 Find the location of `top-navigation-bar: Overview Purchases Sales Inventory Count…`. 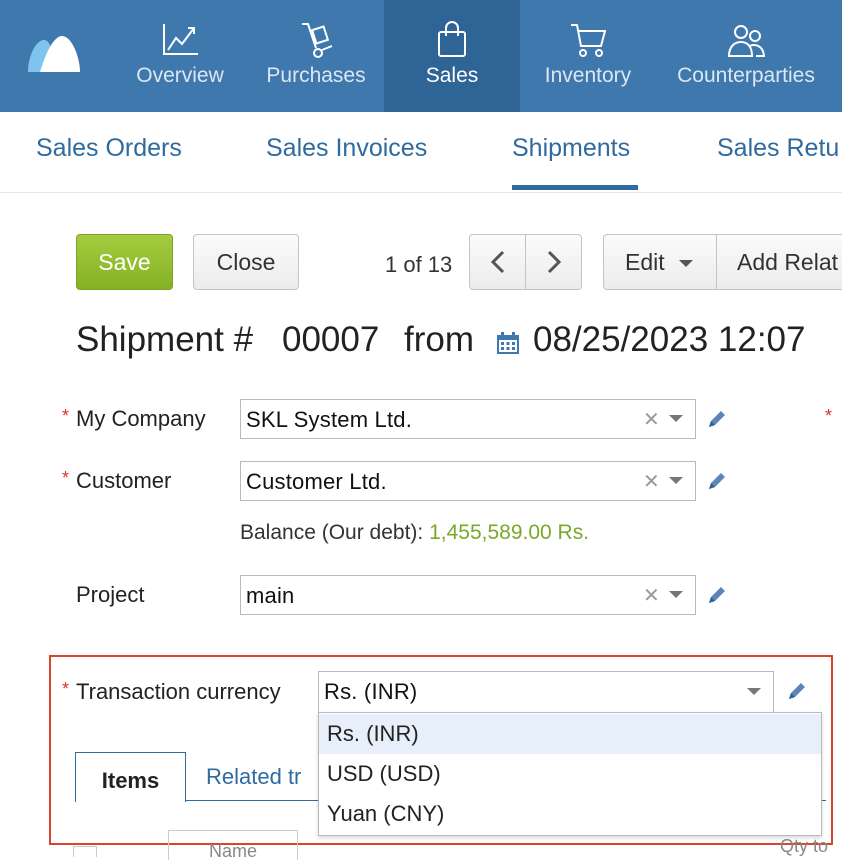

top-navigation-bar: Overview Purchases Sales Inventory Count… is located at coordinates (421, 56).